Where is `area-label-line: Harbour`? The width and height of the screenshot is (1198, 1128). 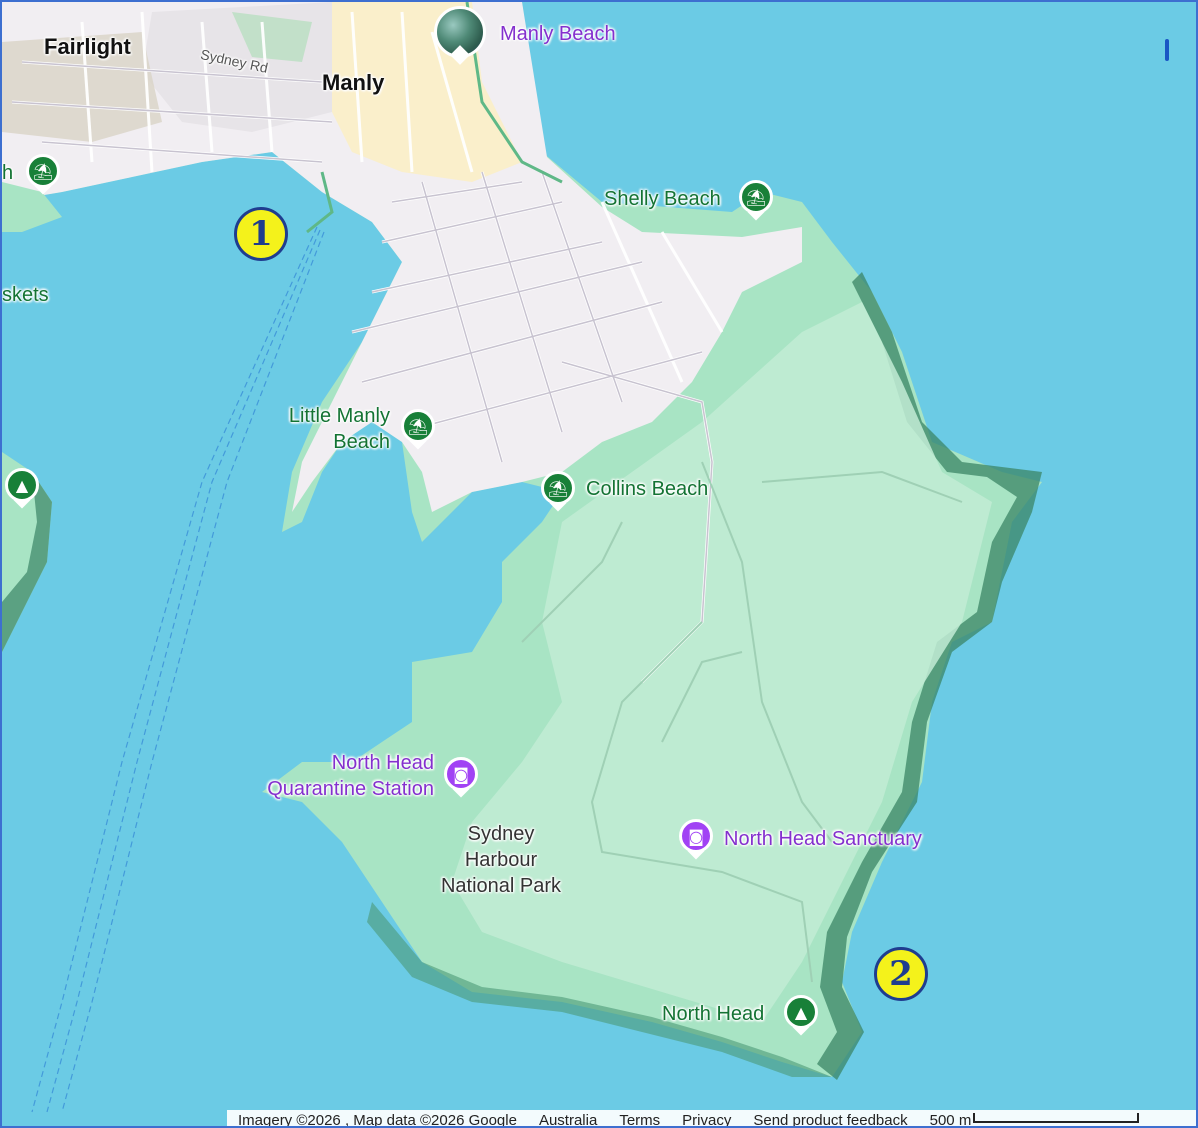
area-label-line: Harbour is located at coordinates (501, 860).